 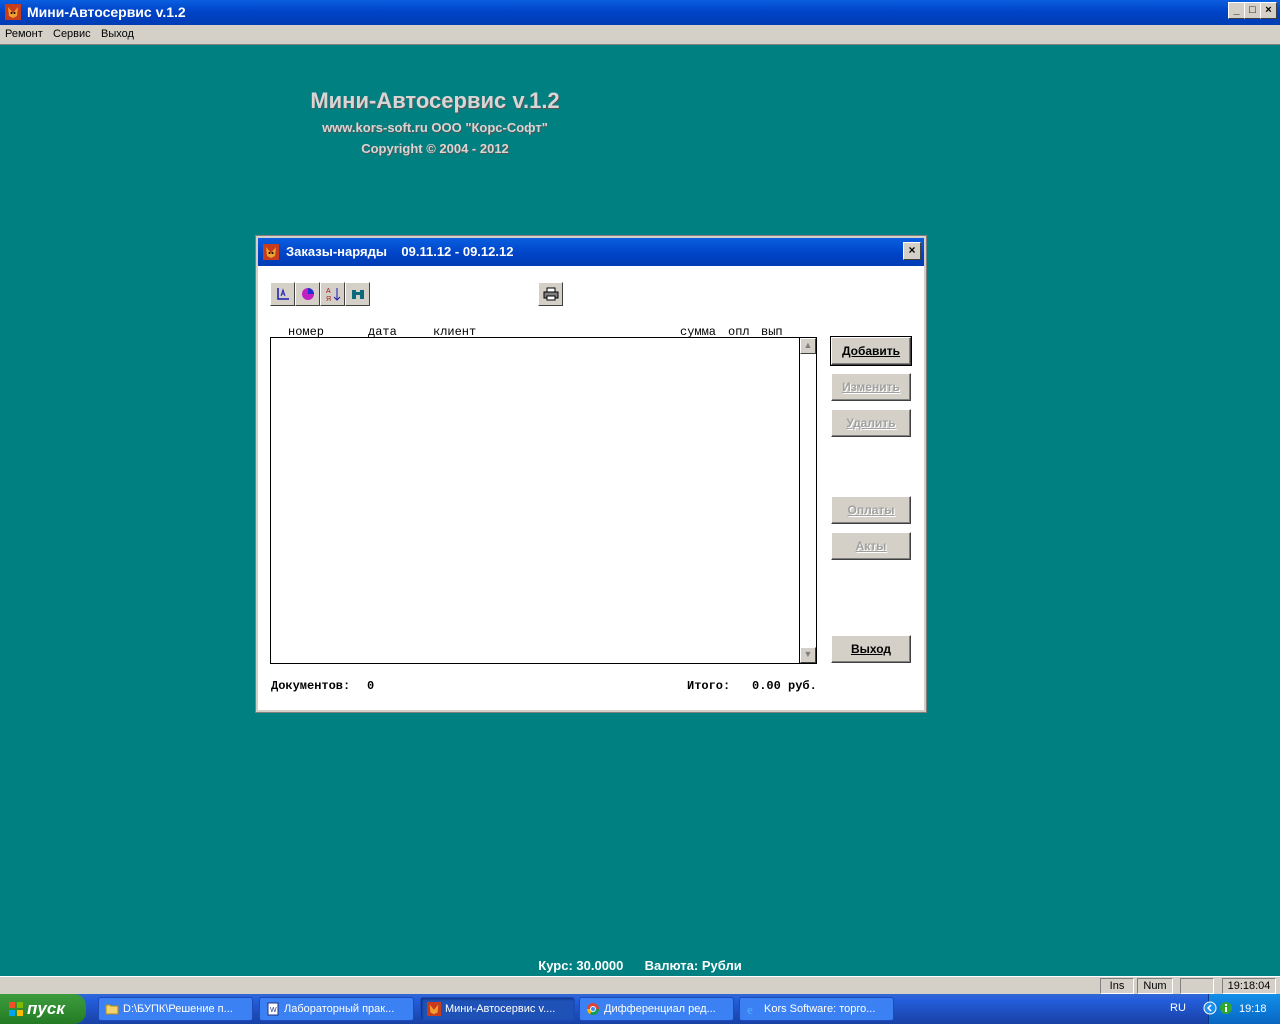 I want to click on close-button: ×, so click(x=1268, y=10).